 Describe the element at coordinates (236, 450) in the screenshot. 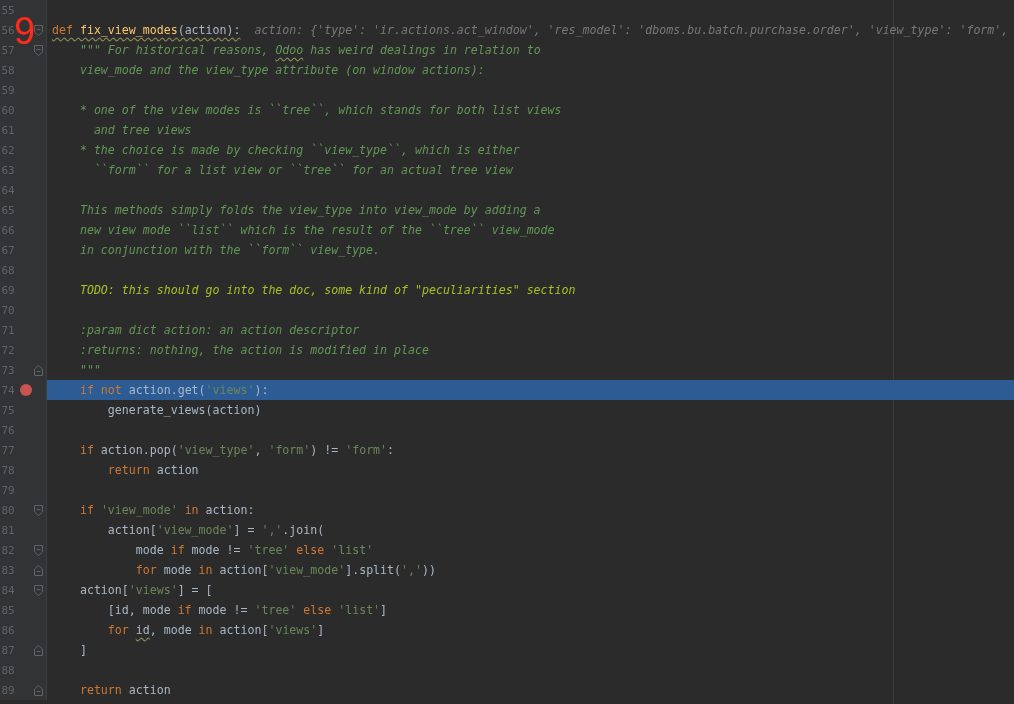

I see `code-line: if action.pop('view_type', 'form') != 'form':` at that location.